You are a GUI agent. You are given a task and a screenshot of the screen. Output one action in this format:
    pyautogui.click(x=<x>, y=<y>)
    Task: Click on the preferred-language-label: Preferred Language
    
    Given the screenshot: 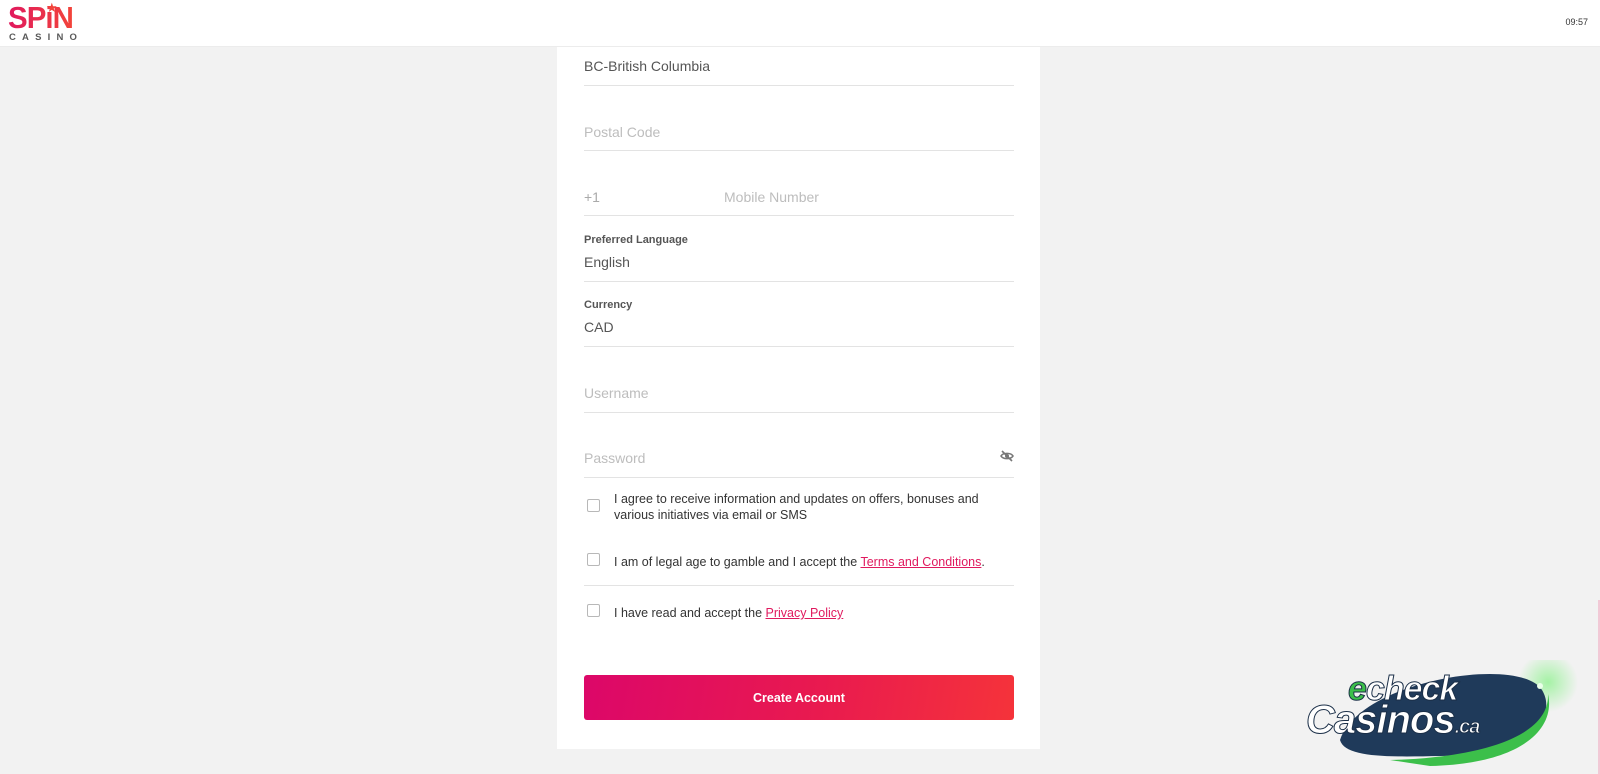 What is the action you would take?
    pyautogui.click(x=636, y=240)
    